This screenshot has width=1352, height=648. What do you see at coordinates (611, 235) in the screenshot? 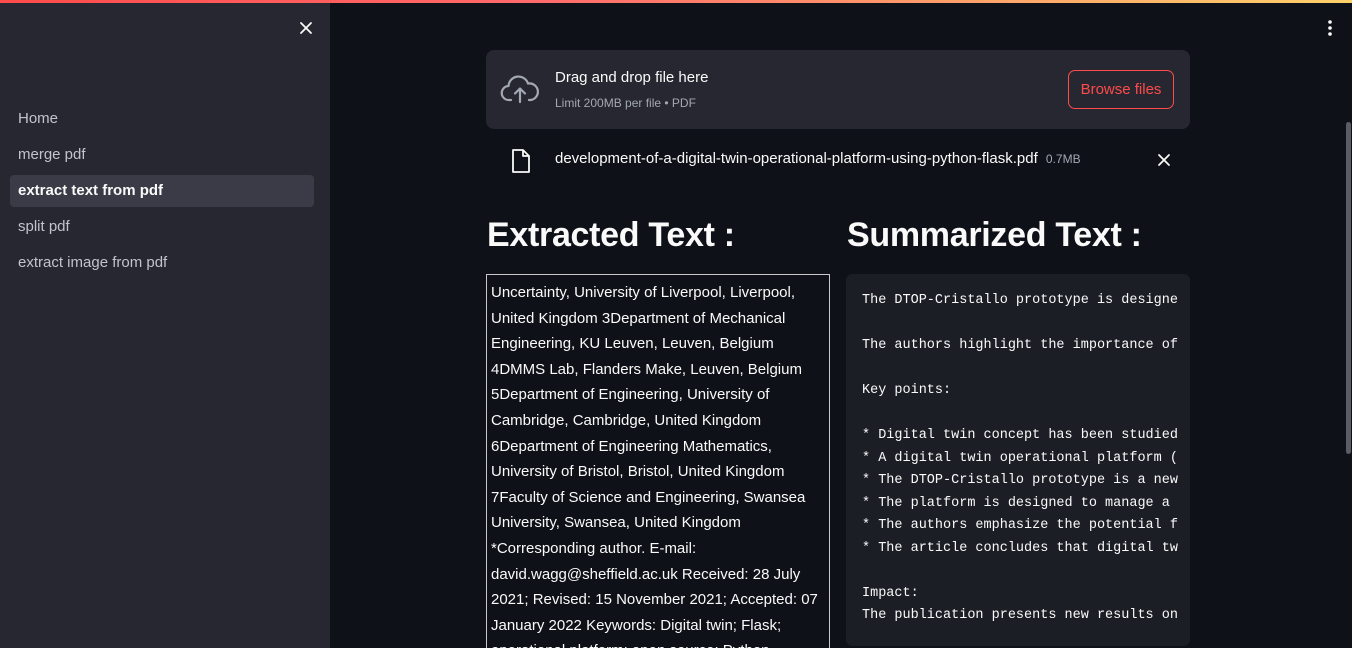
I see `extracted-text-heading: Extracted Text :` at bounding box center [611, 235].